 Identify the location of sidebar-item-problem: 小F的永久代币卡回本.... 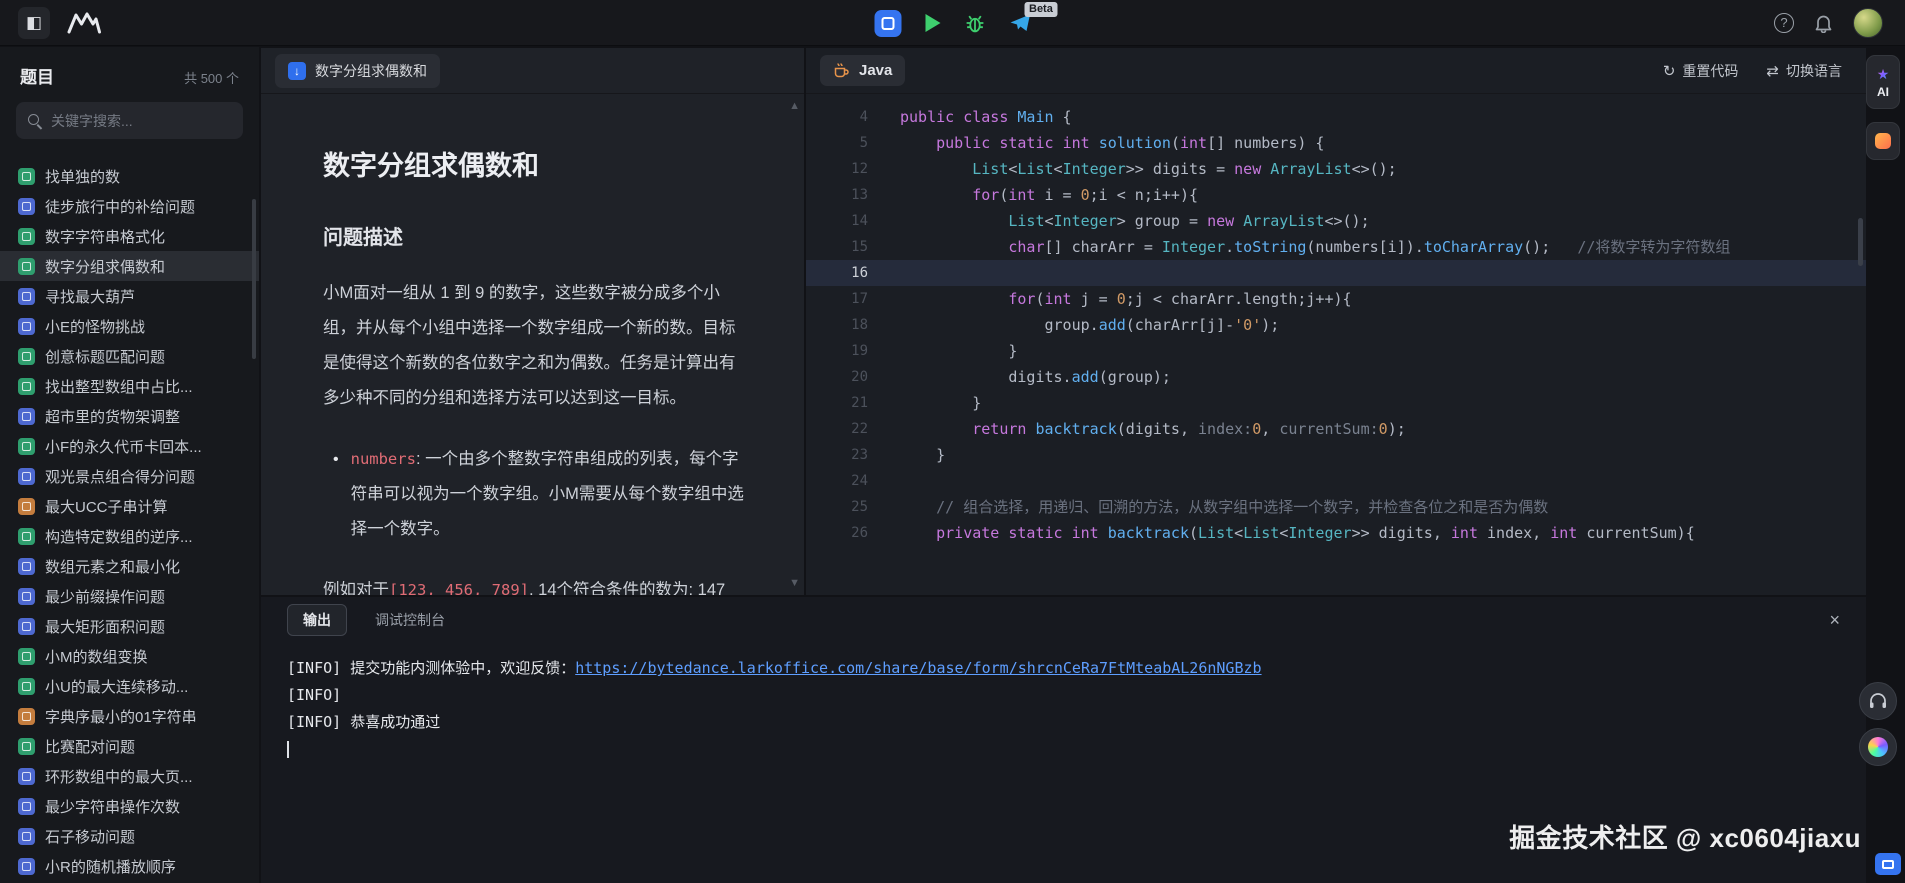
(129, 446).